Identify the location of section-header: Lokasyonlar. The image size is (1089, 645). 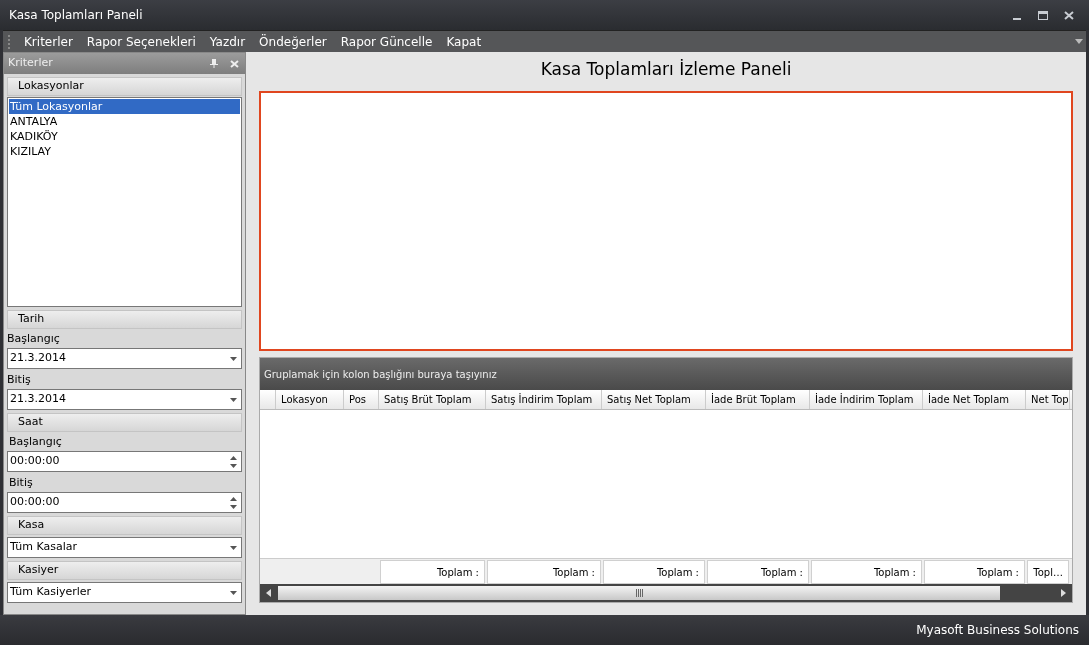
(124, 86).